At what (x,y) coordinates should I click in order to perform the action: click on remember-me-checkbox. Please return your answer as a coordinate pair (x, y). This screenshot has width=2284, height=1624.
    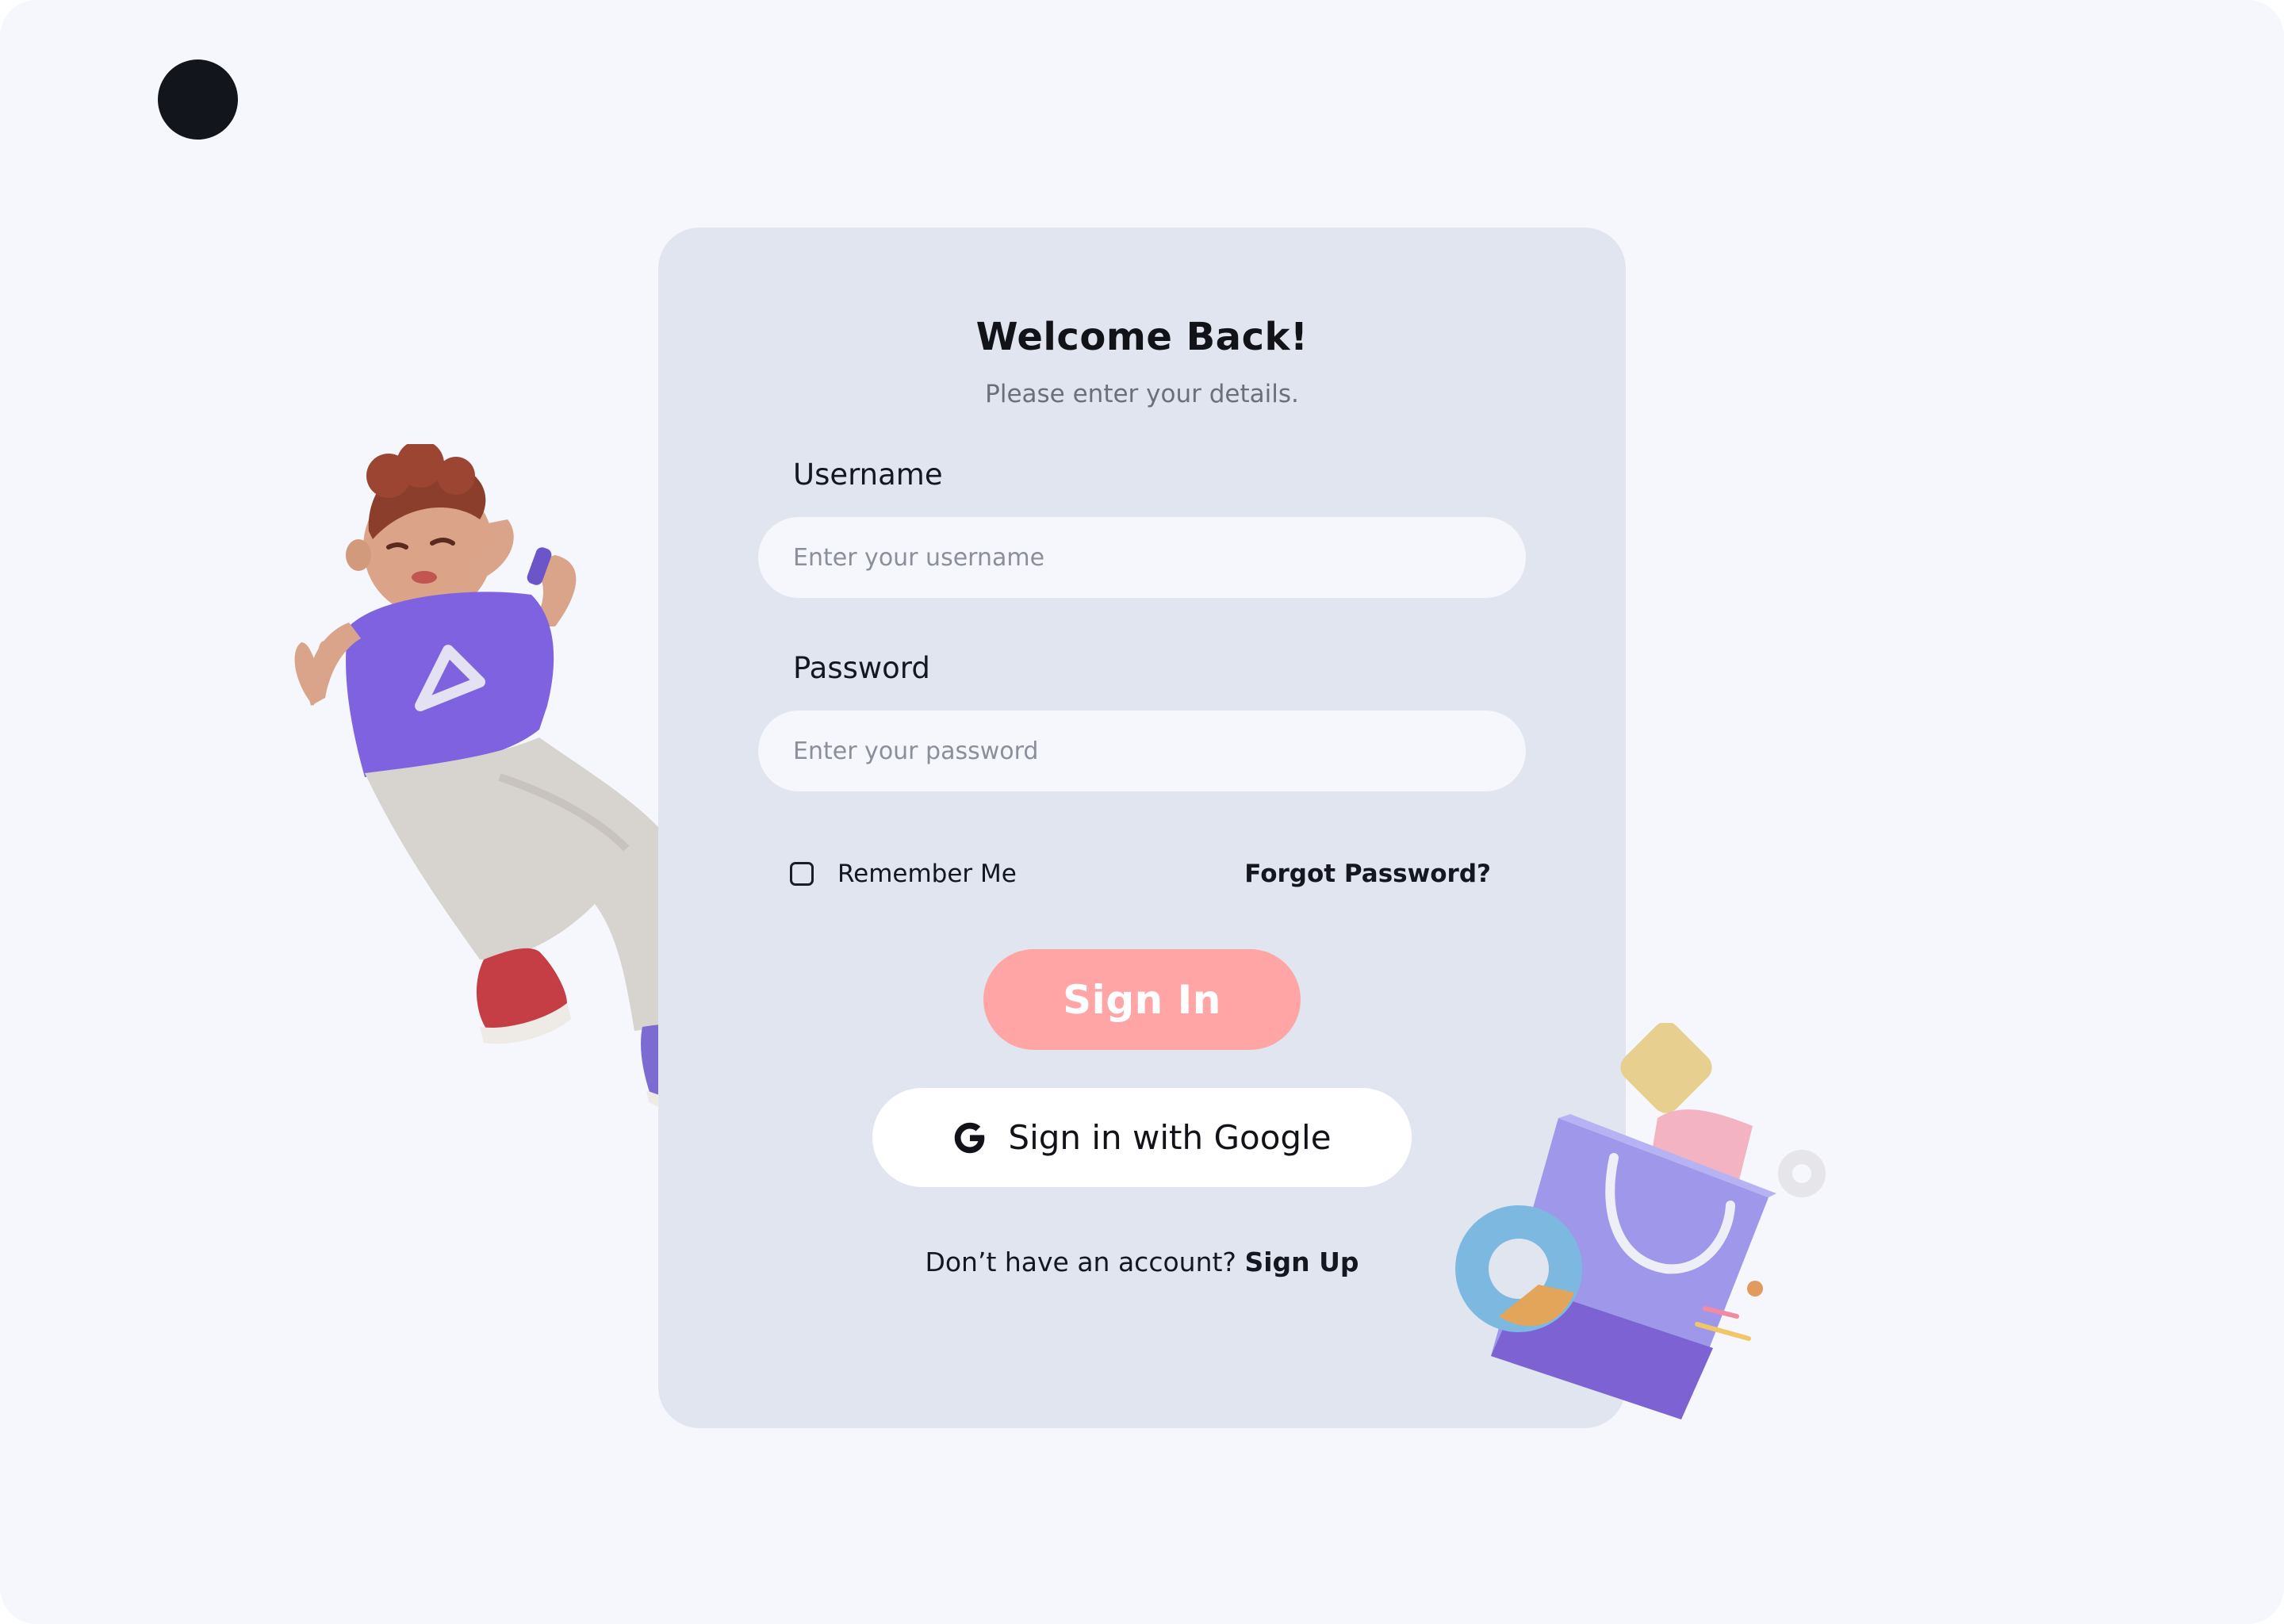
    Looking at the image, I should click on (802, 874).